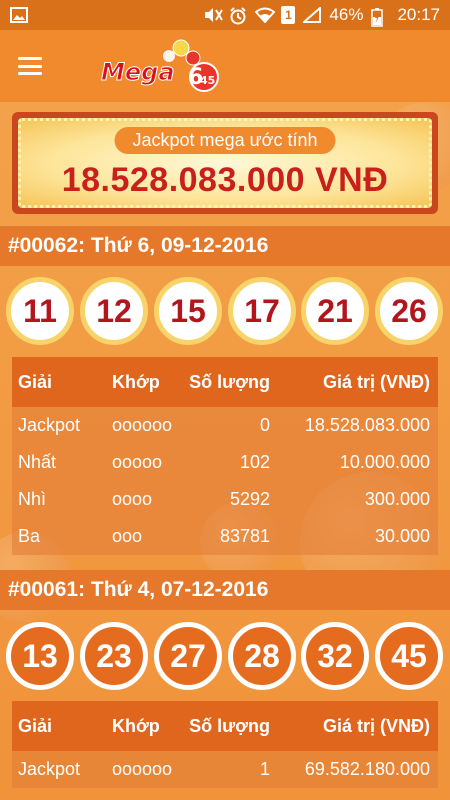 The image size is (450, 800). What do you see at coordinates (244, 536) in the screenshot?
I see `cell-count: 83781` at bounding box center [244, 536].